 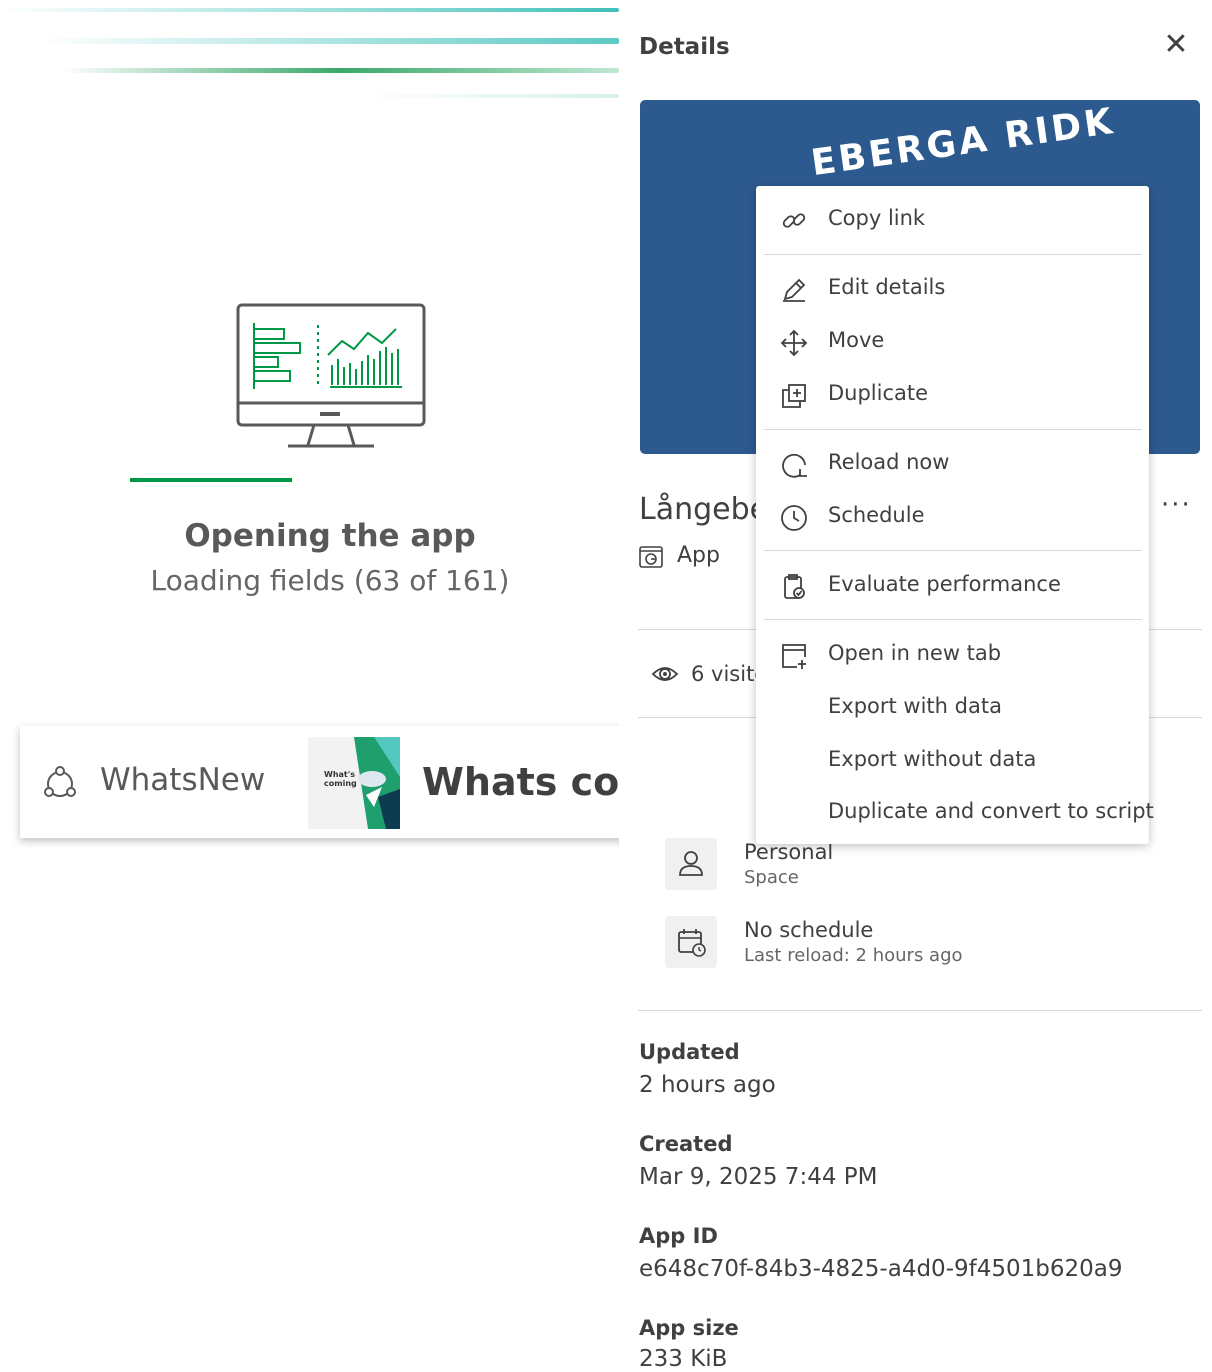 I want to click on menu-item-duplicate-convert-script: Duplicate and convert to script, so click(x=955, y=813).